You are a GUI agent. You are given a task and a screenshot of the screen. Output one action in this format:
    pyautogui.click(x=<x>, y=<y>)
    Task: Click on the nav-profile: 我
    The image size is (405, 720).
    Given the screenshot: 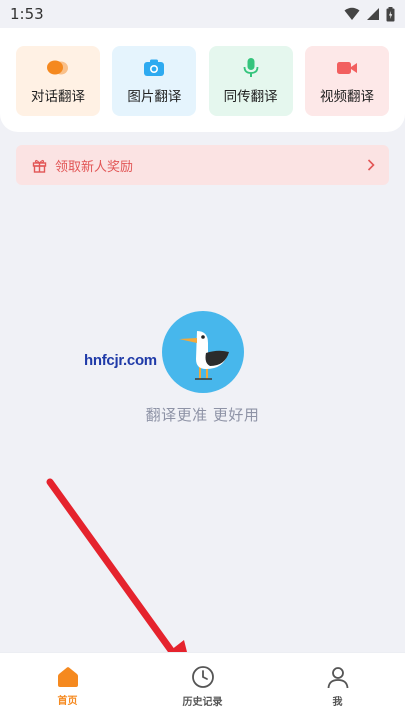 What is the action you would take?
    pyautogui.click(x=338, y=686)
    